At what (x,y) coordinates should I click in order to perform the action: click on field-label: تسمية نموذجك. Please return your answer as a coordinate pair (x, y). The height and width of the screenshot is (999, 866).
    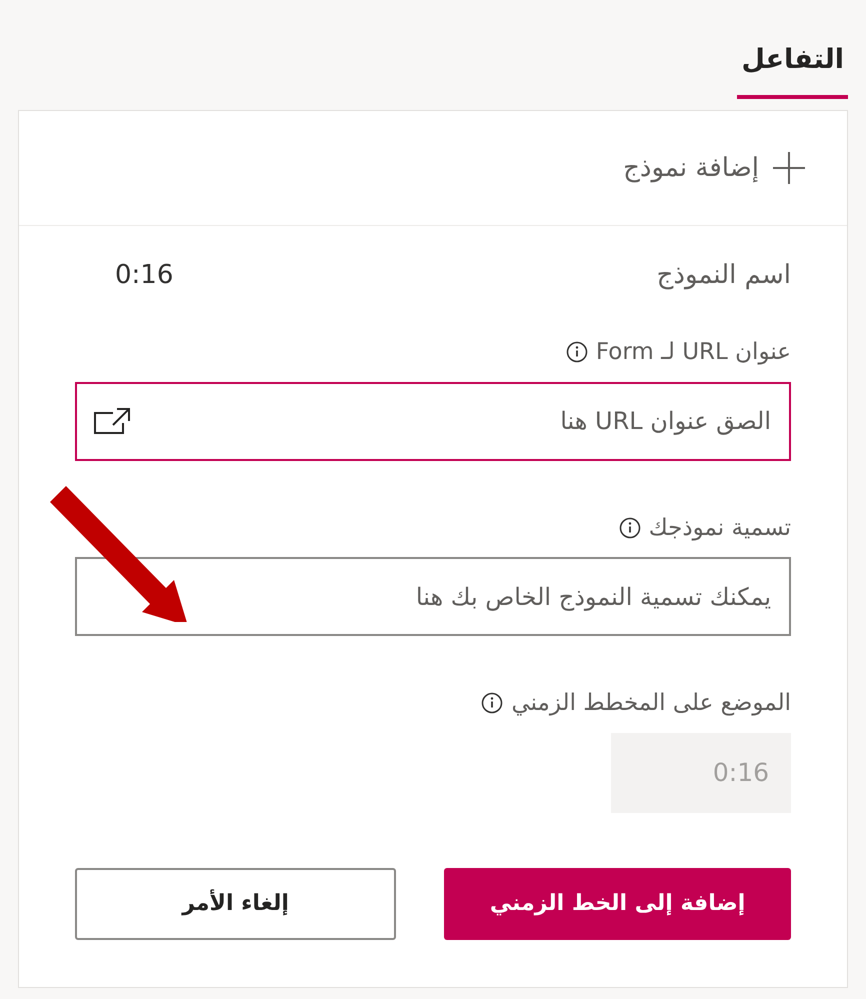
    Looking at the image, I should click on (719, 528).